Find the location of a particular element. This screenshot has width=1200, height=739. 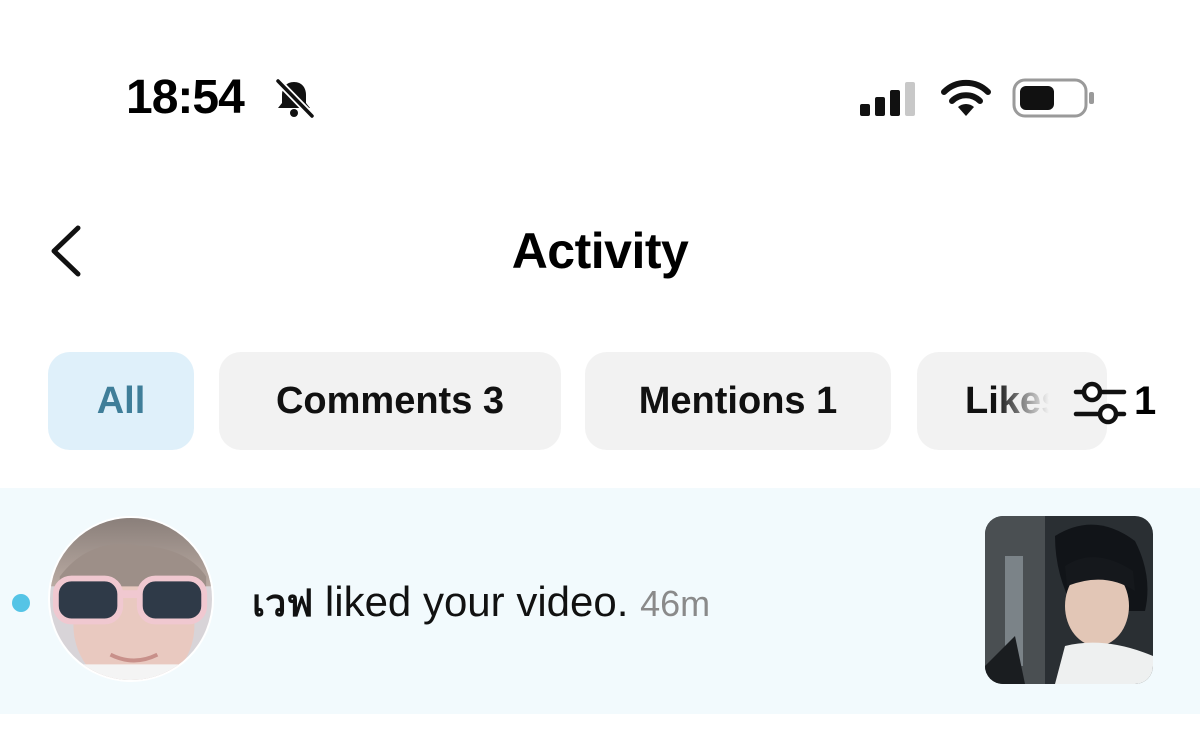

status-time: 18:54 is located at coordinates (185, 97).